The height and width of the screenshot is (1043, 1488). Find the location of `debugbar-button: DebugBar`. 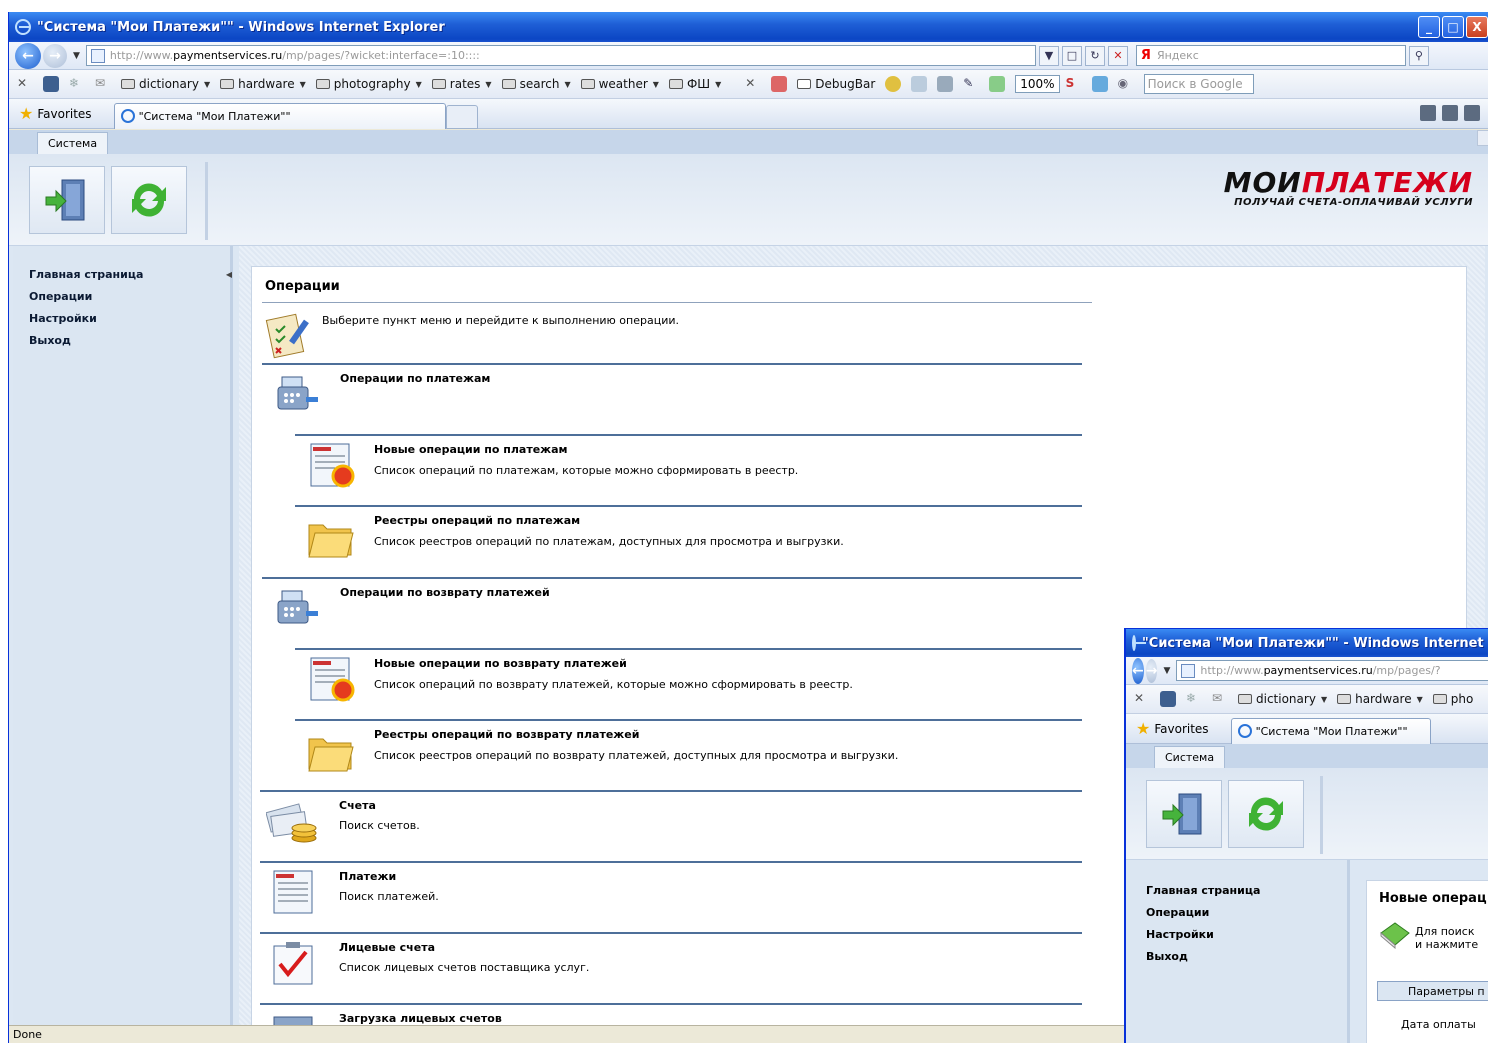

debugbar-button: DebugBar is located at coordinates (836, 84).